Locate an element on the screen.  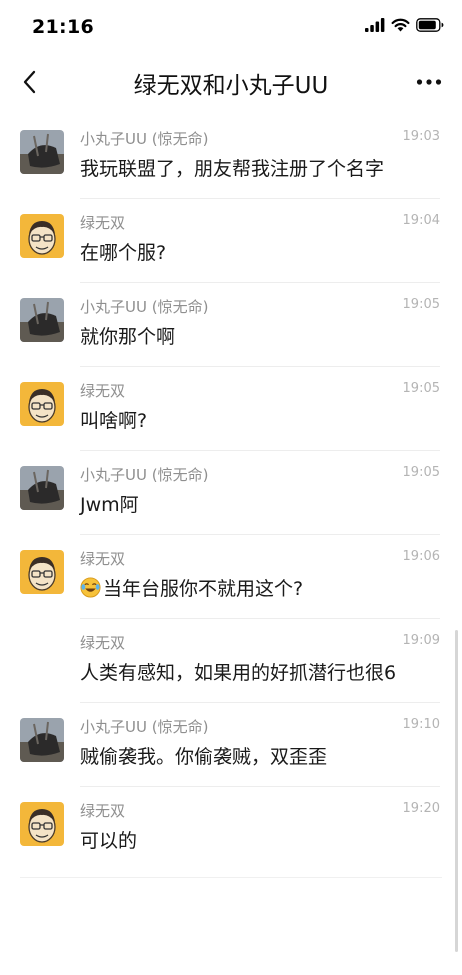
list-item: 小丸子UU (惊无命) 19:03 我玩联盟了，朋友帮我注册了个名字 is located at coordinates (231, 157).